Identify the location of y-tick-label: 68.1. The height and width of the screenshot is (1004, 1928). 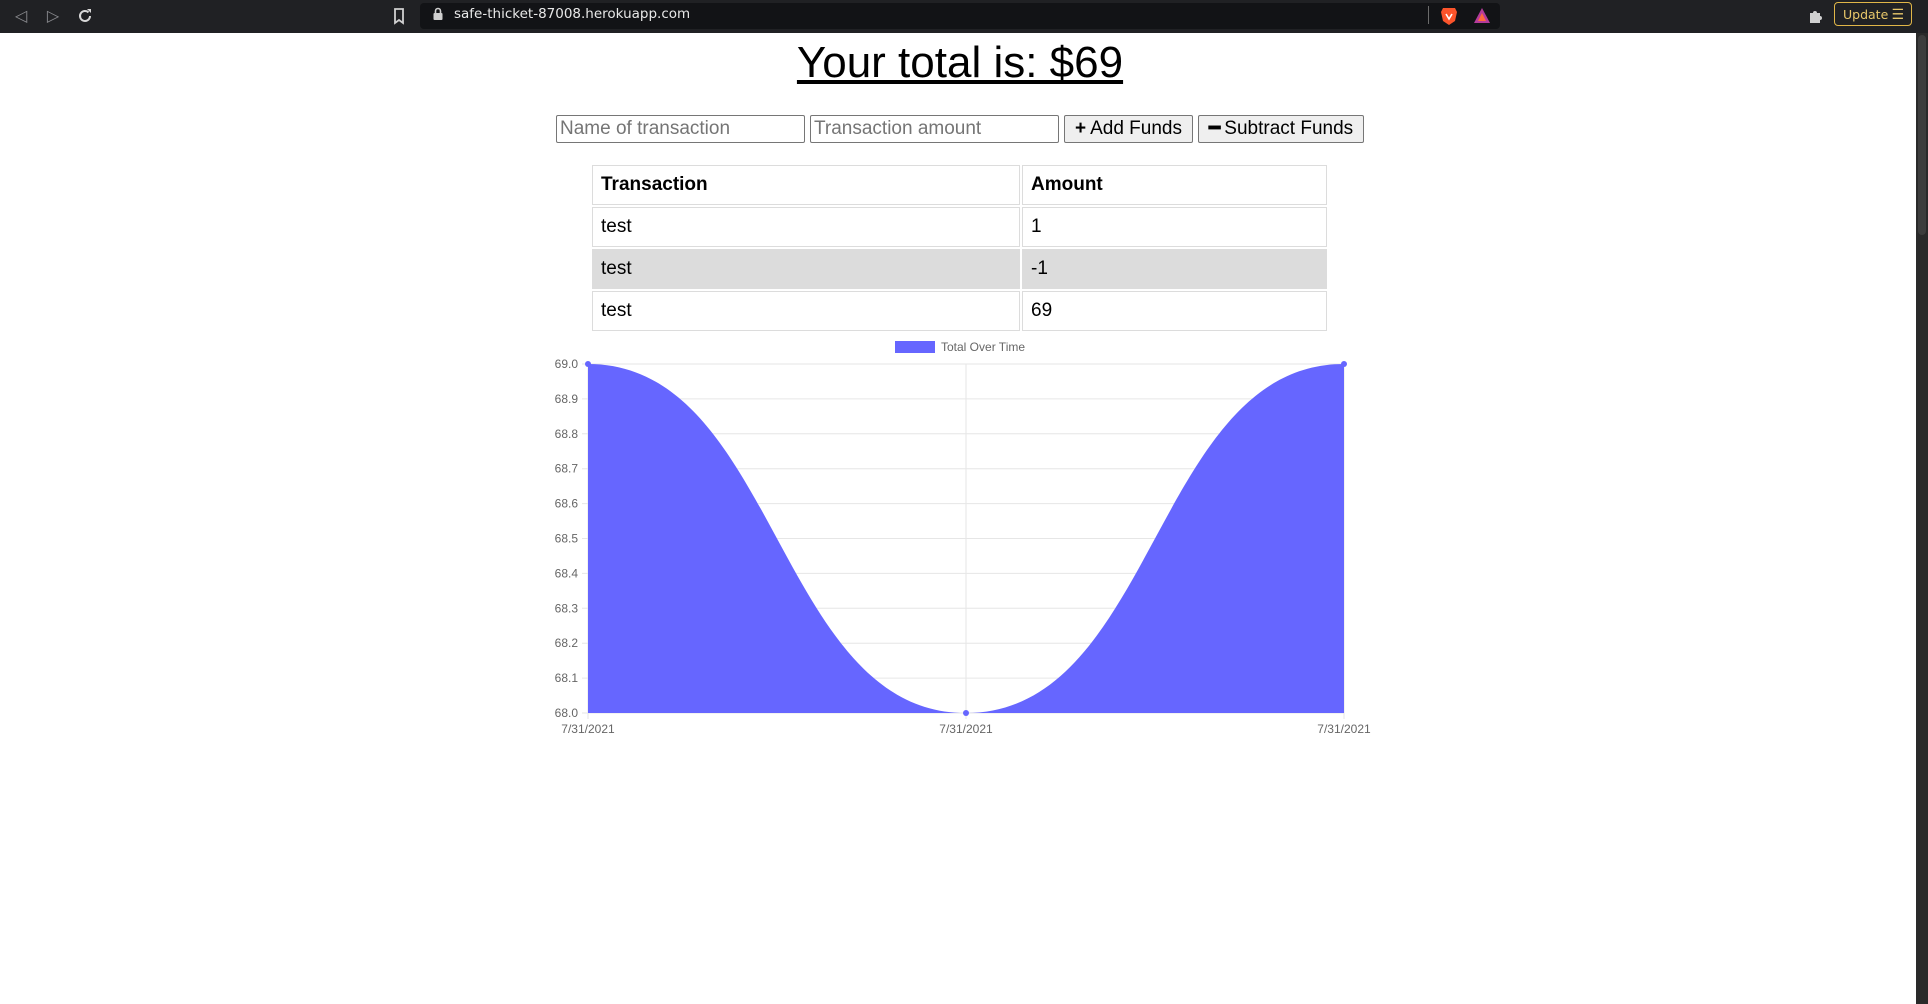
(567, 678).